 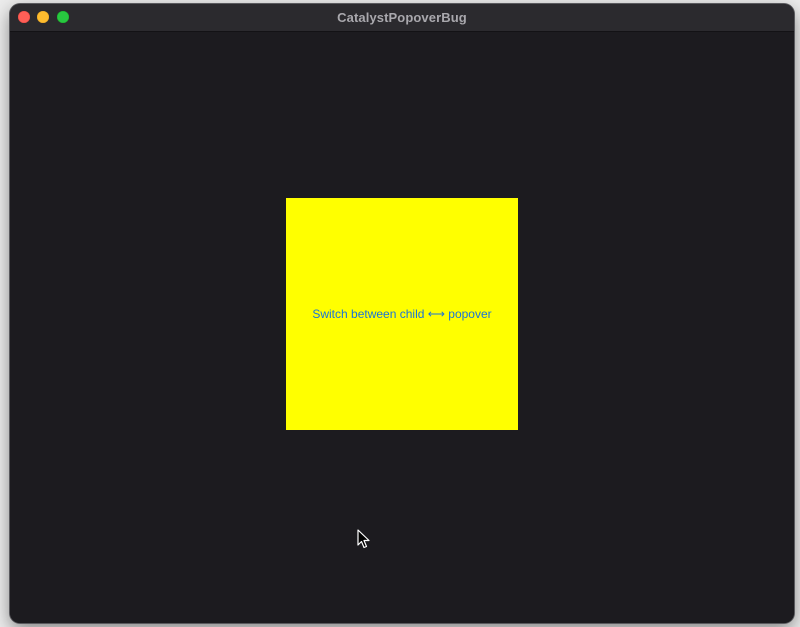 I want to click on switch-child-popover-button: Switch between child ⟷ popover, so click(x=401, y=314).